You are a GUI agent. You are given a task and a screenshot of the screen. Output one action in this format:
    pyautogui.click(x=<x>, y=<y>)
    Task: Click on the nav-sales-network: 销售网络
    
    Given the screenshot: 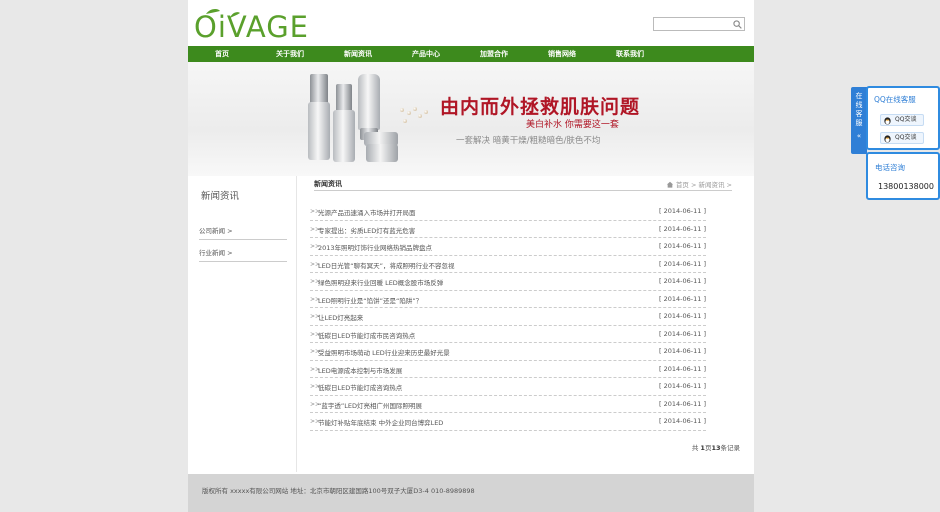 What is the action you would take?
    pyautogui.click(x=562, y=54)
    